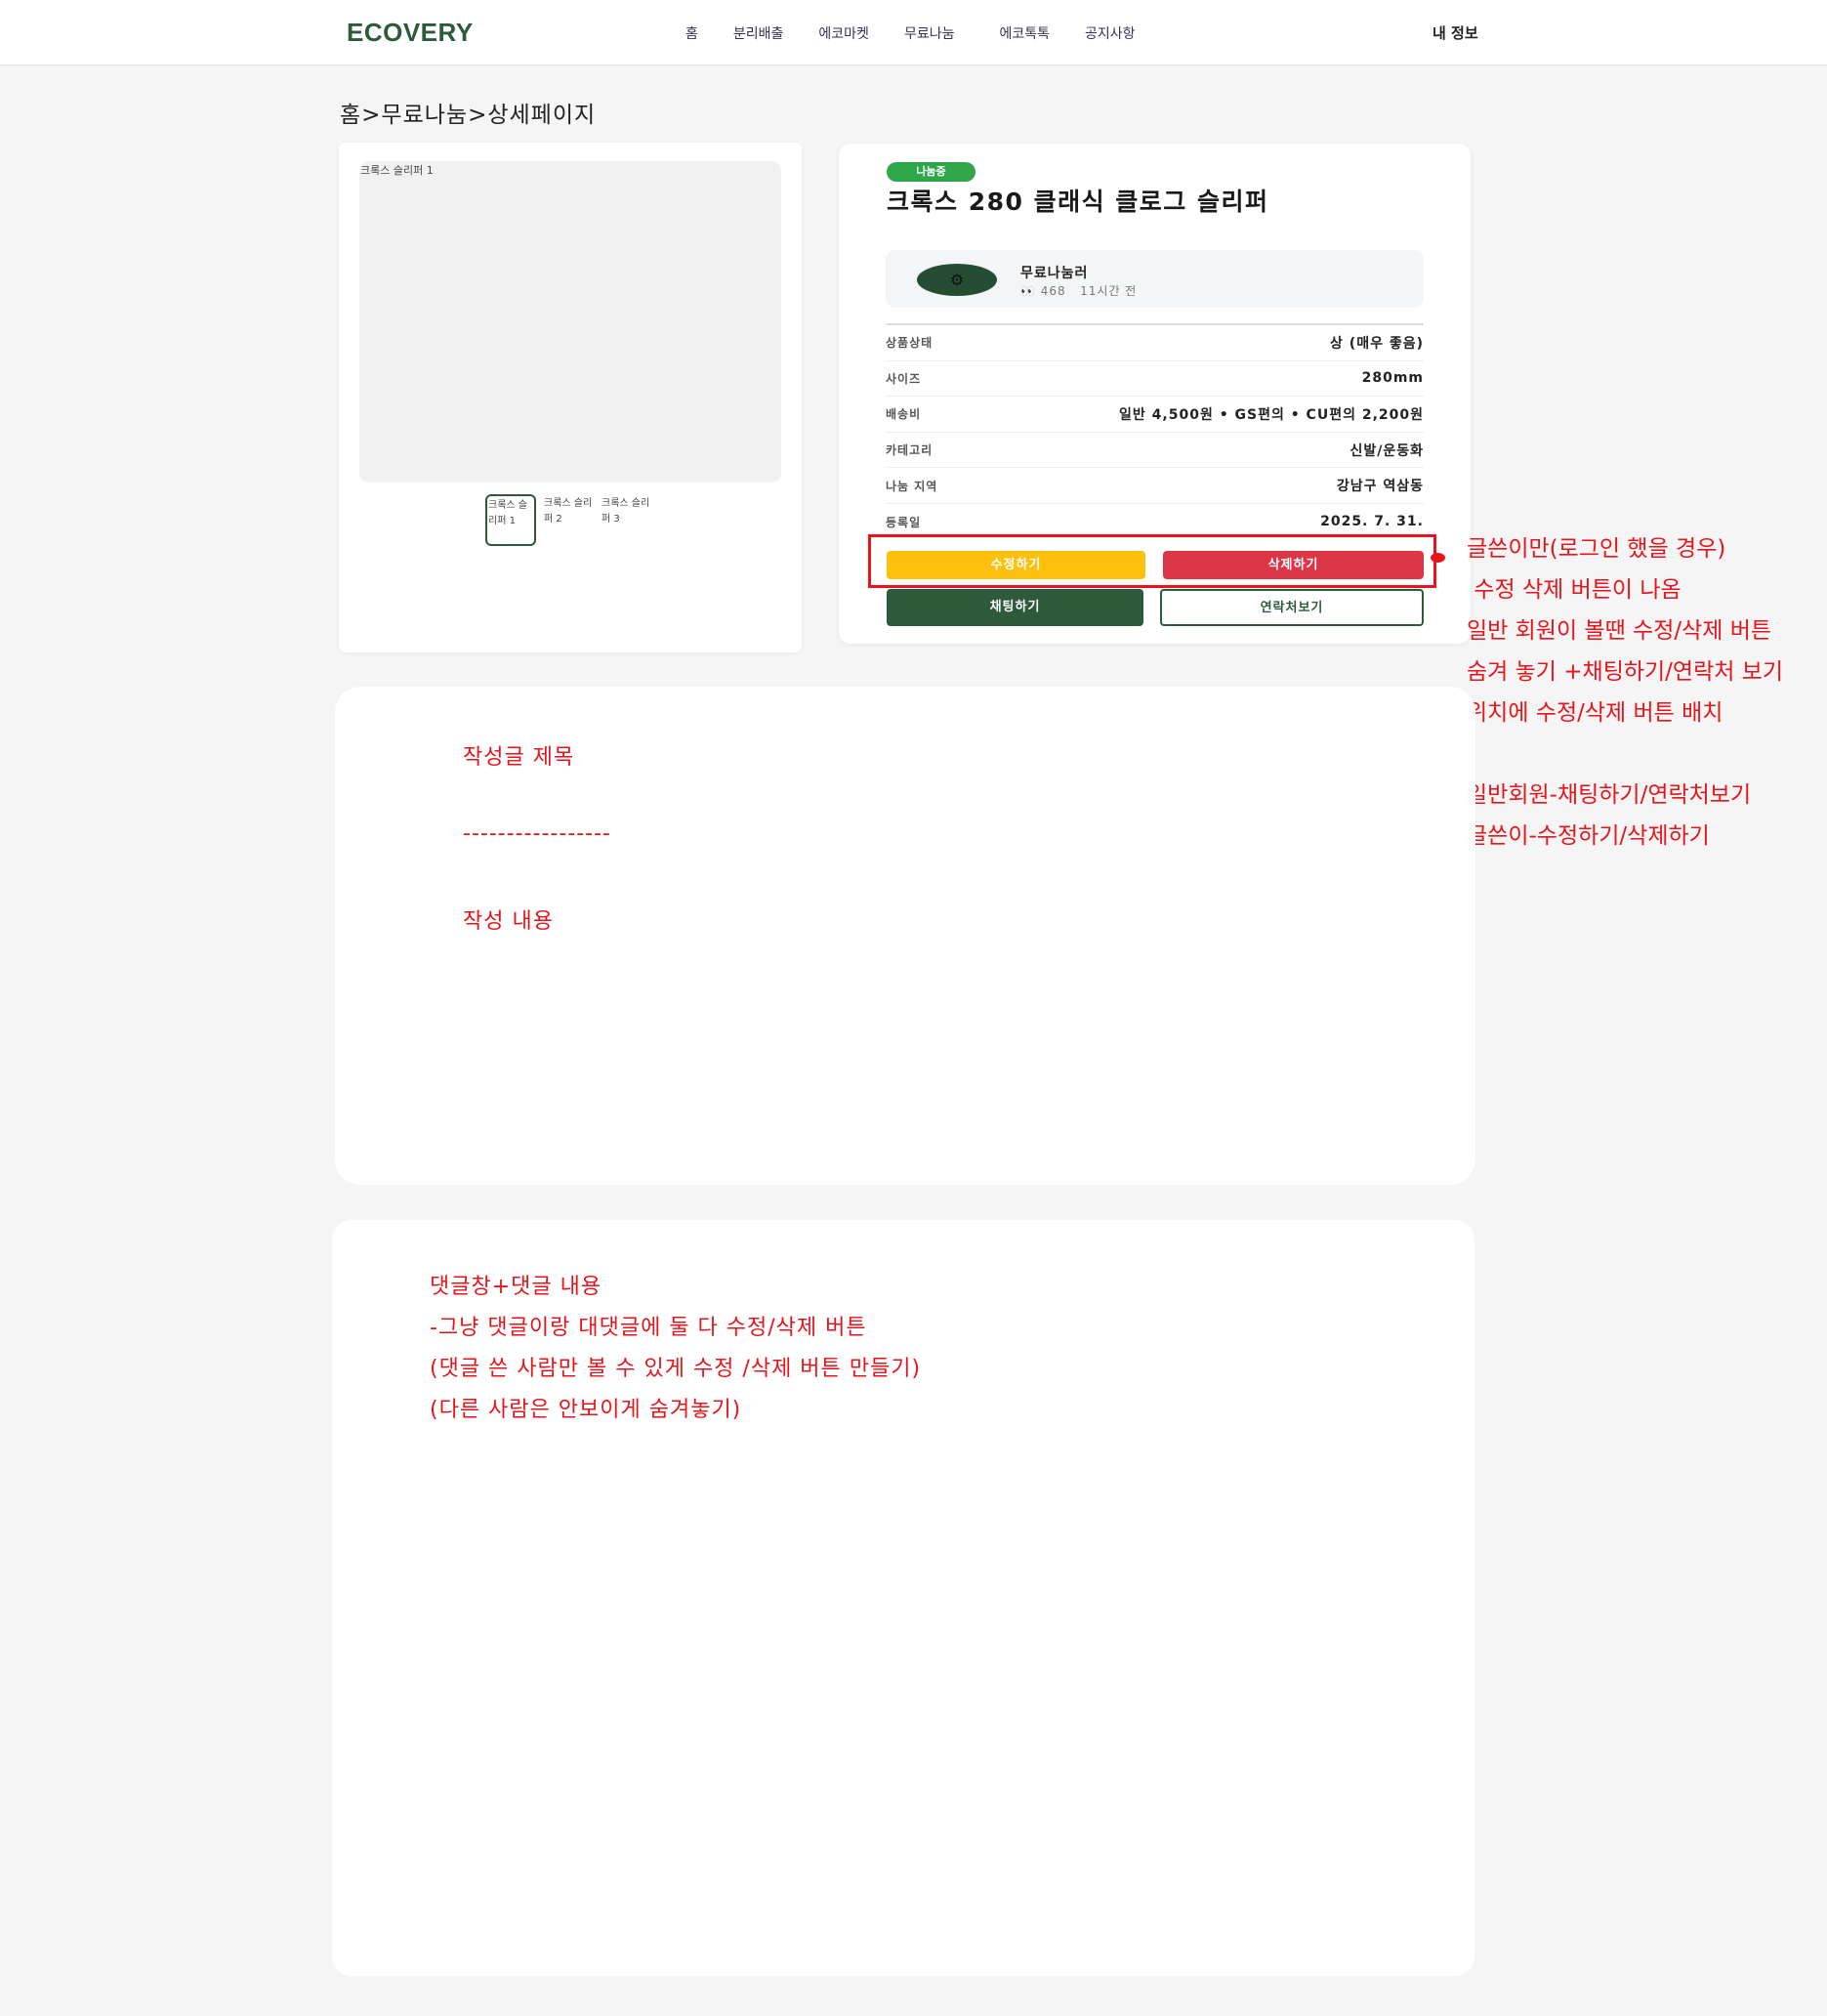  I want to click on main-image-placeholder, so click(570, 322).